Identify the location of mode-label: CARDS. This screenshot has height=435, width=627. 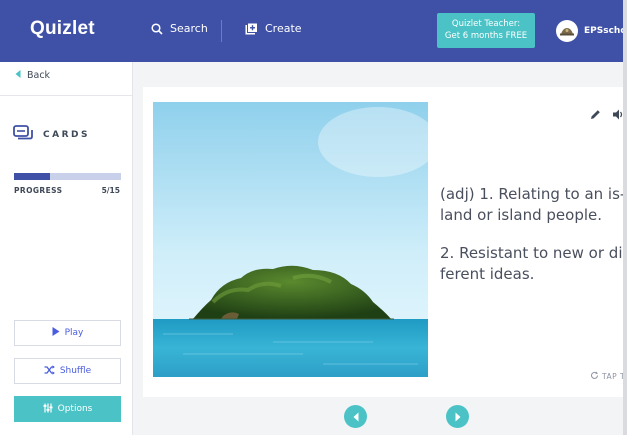
(66, 134).